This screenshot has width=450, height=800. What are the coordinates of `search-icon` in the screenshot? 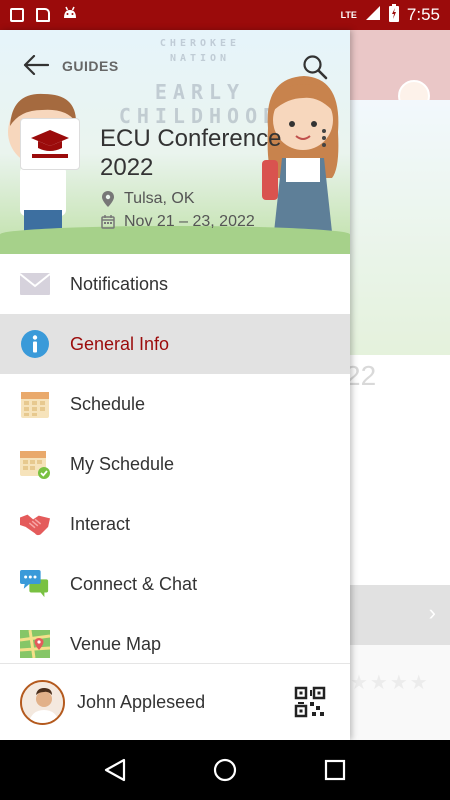 It's located at (315, 67).